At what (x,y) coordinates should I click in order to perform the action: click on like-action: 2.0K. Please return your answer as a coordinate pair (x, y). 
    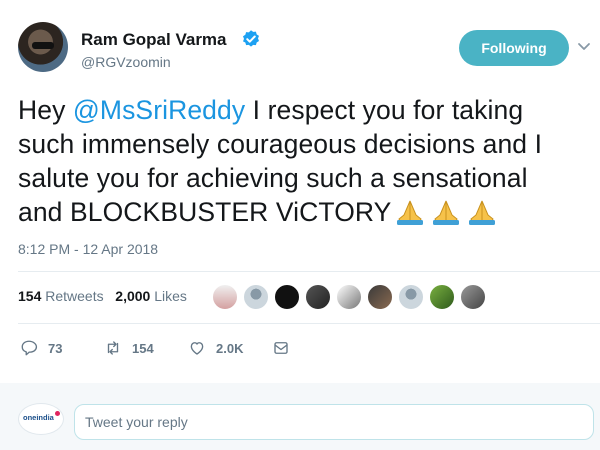
    Looking at the image, I should click on (215, 348).